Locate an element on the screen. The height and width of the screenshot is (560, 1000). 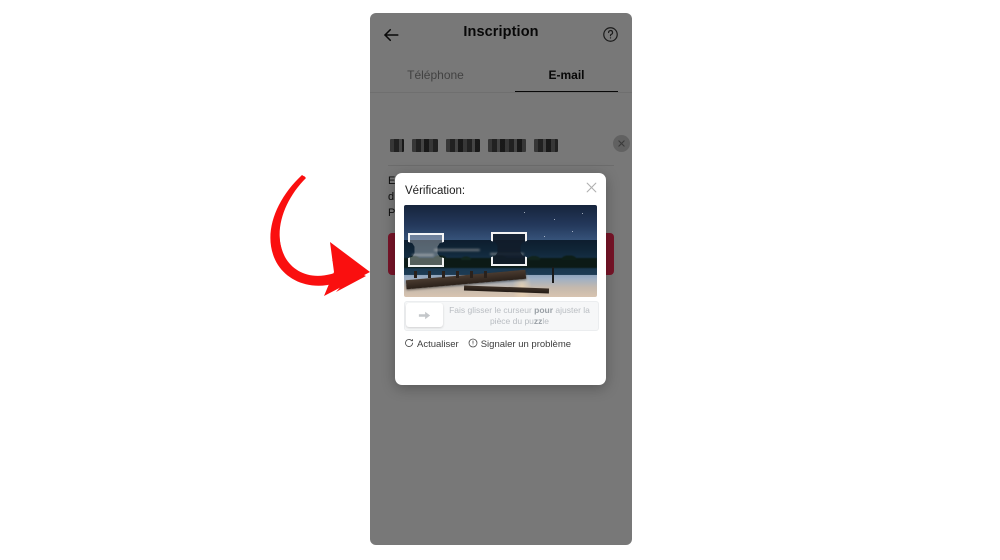
slider-handle is located at coordinates (424, 315).